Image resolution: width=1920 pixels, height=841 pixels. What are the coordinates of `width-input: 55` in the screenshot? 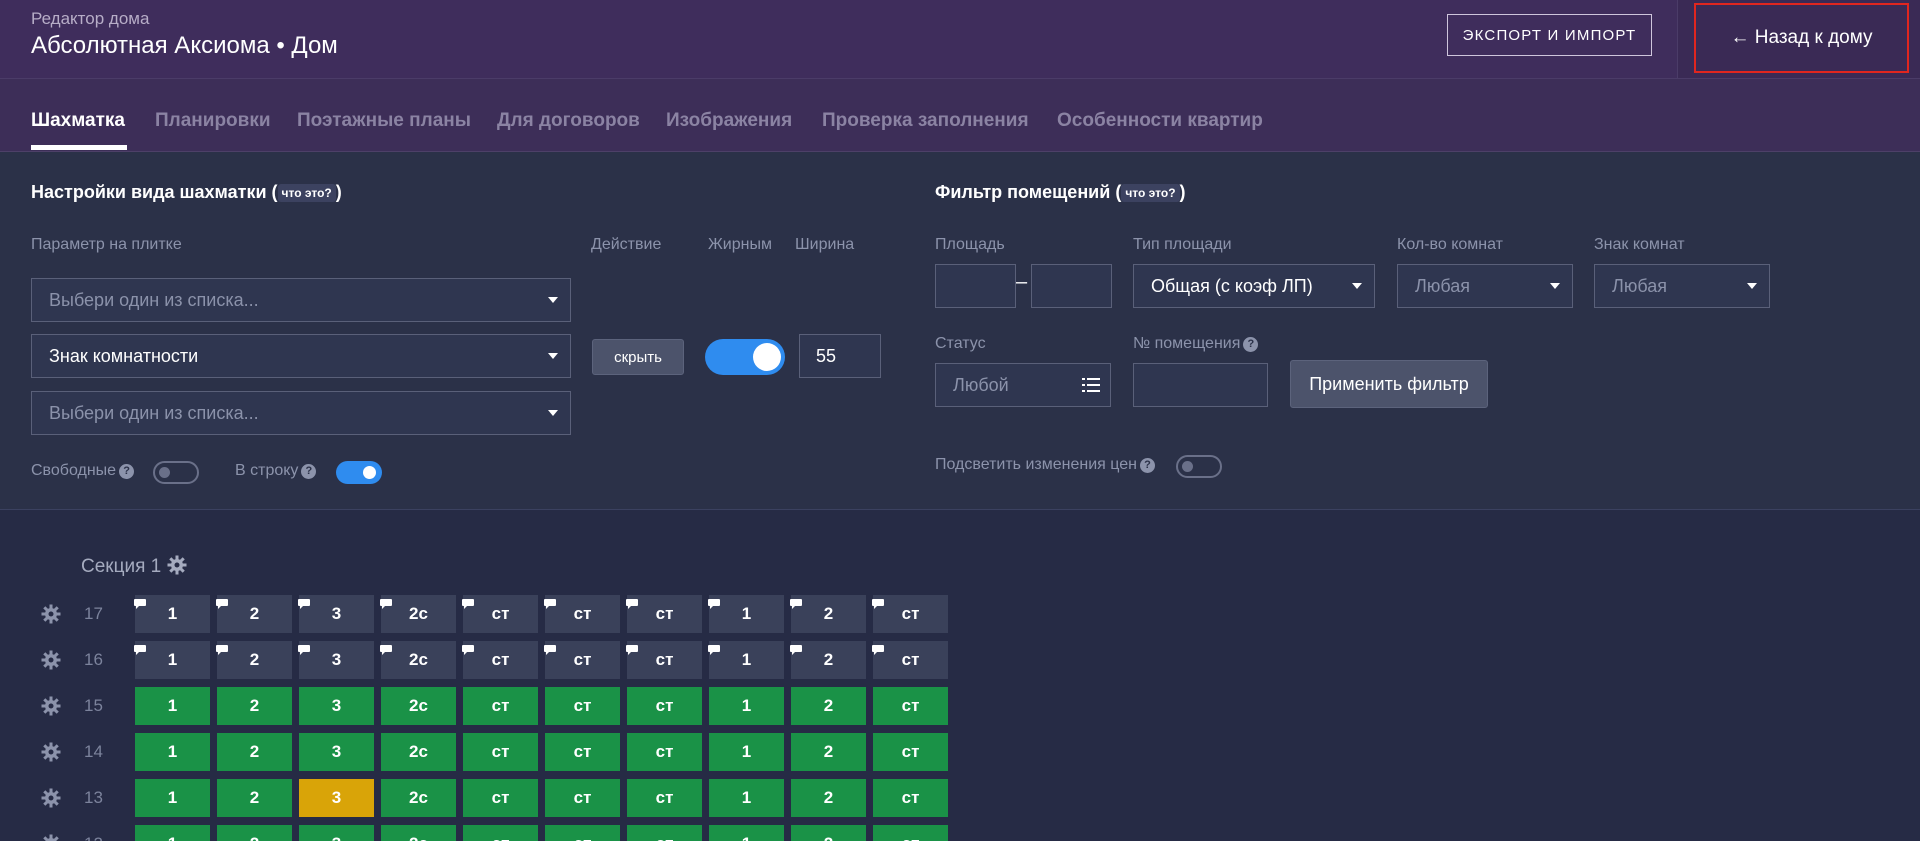 It's located at (840, 356).